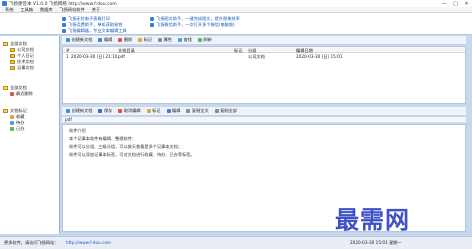  Describe the element at coordinates (46, 10) in the screenshot. I see `menu-database: 数据库` at that location.